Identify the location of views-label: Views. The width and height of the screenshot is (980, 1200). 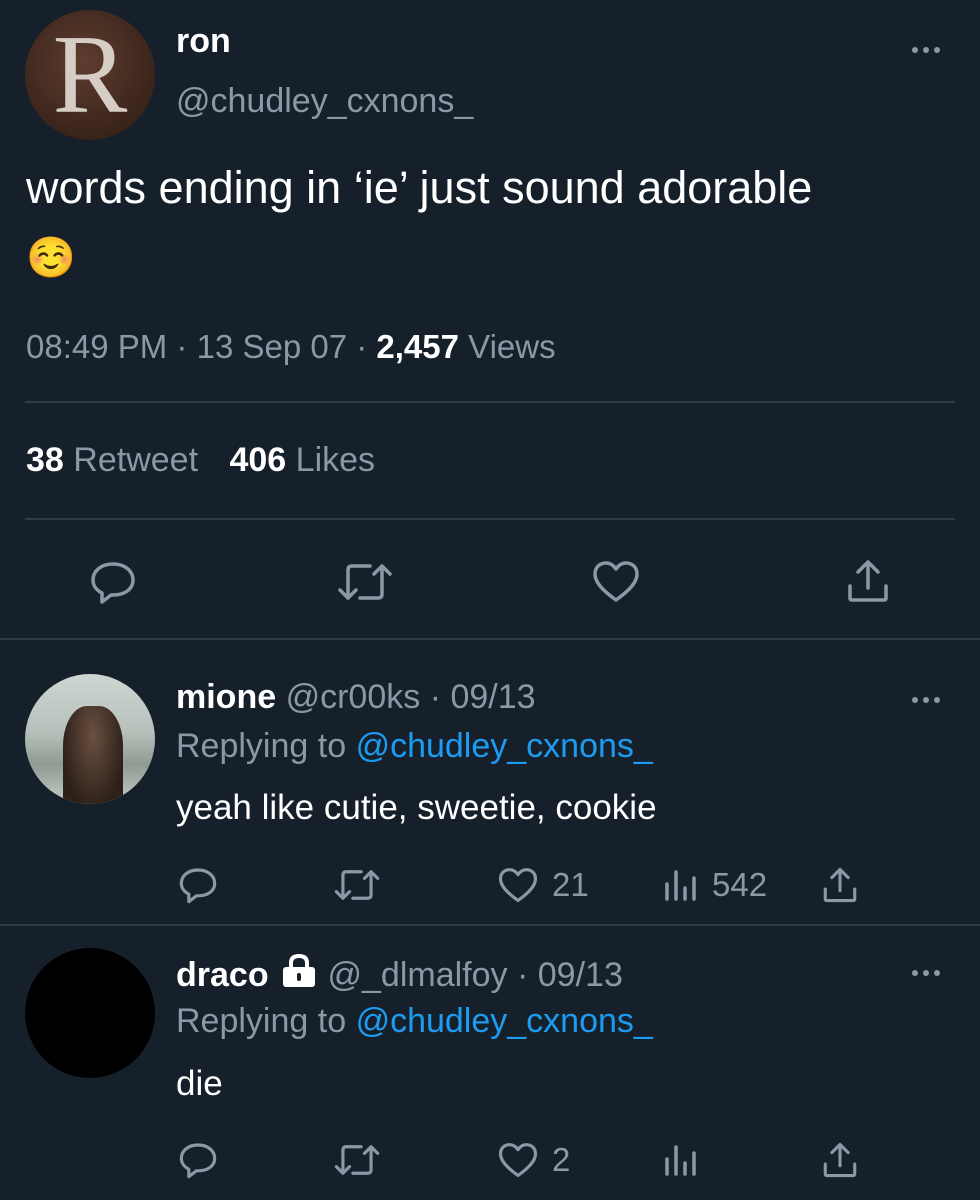
(512, 346).